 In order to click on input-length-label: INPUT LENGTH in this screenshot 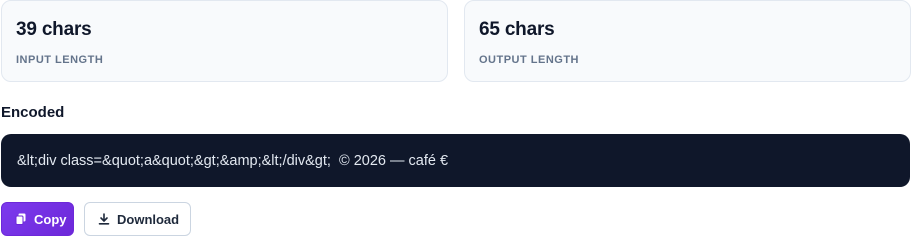, I will do `click(60, 60)`.